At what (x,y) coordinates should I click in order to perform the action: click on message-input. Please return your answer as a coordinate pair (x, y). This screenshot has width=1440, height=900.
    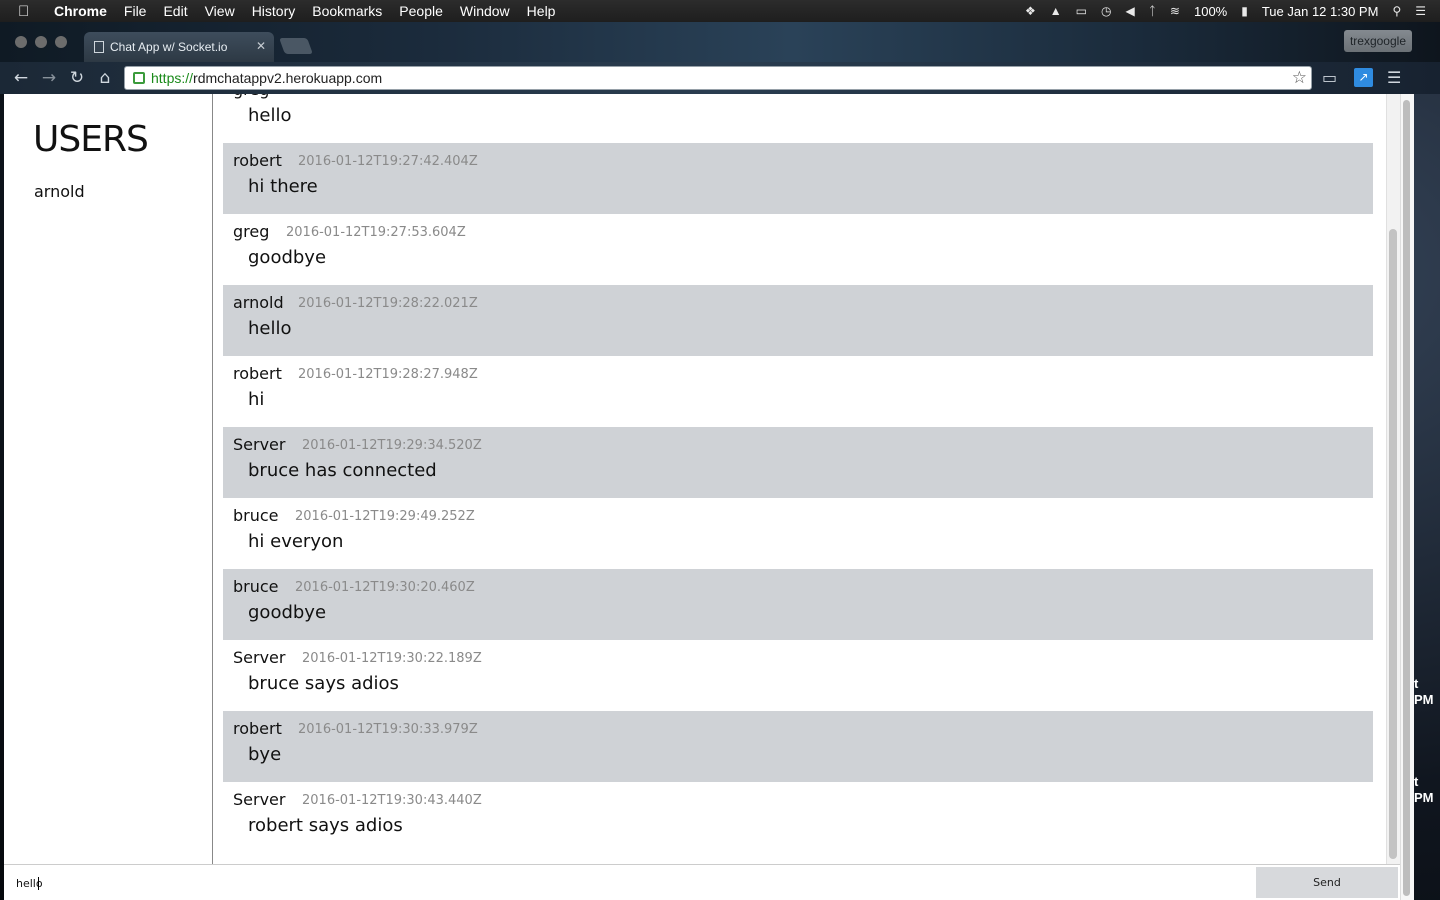
    Looking at the image, I should click on (631, 883).